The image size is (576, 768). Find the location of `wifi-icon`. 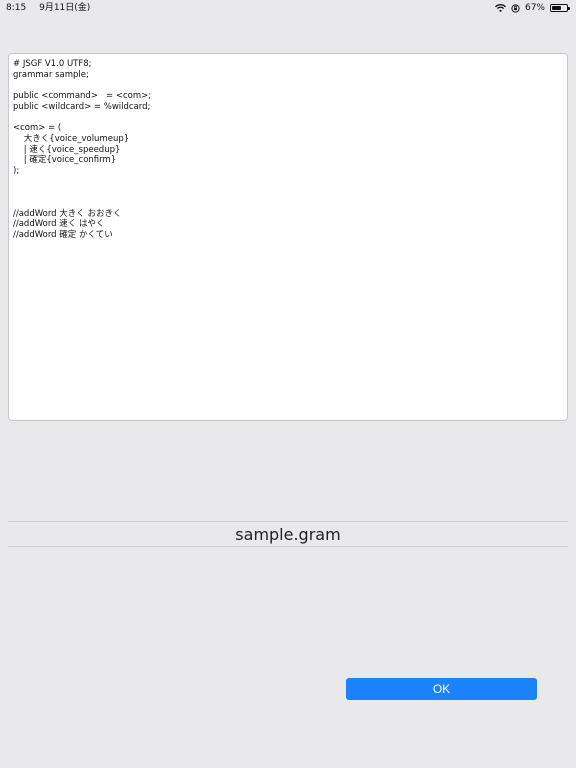

wifi-icon is located at coordinates (500, 8).